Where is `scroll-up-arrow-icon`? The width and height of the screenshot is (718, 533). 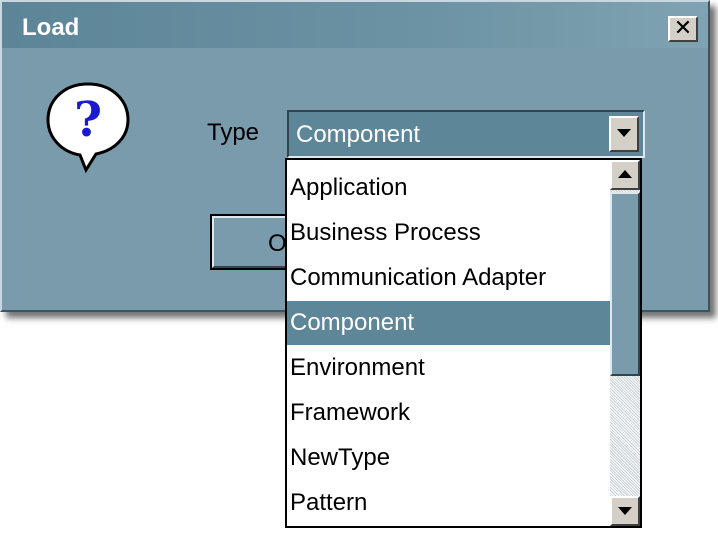 scroll-up-arrow-icon is located at coordinates (625, 174).